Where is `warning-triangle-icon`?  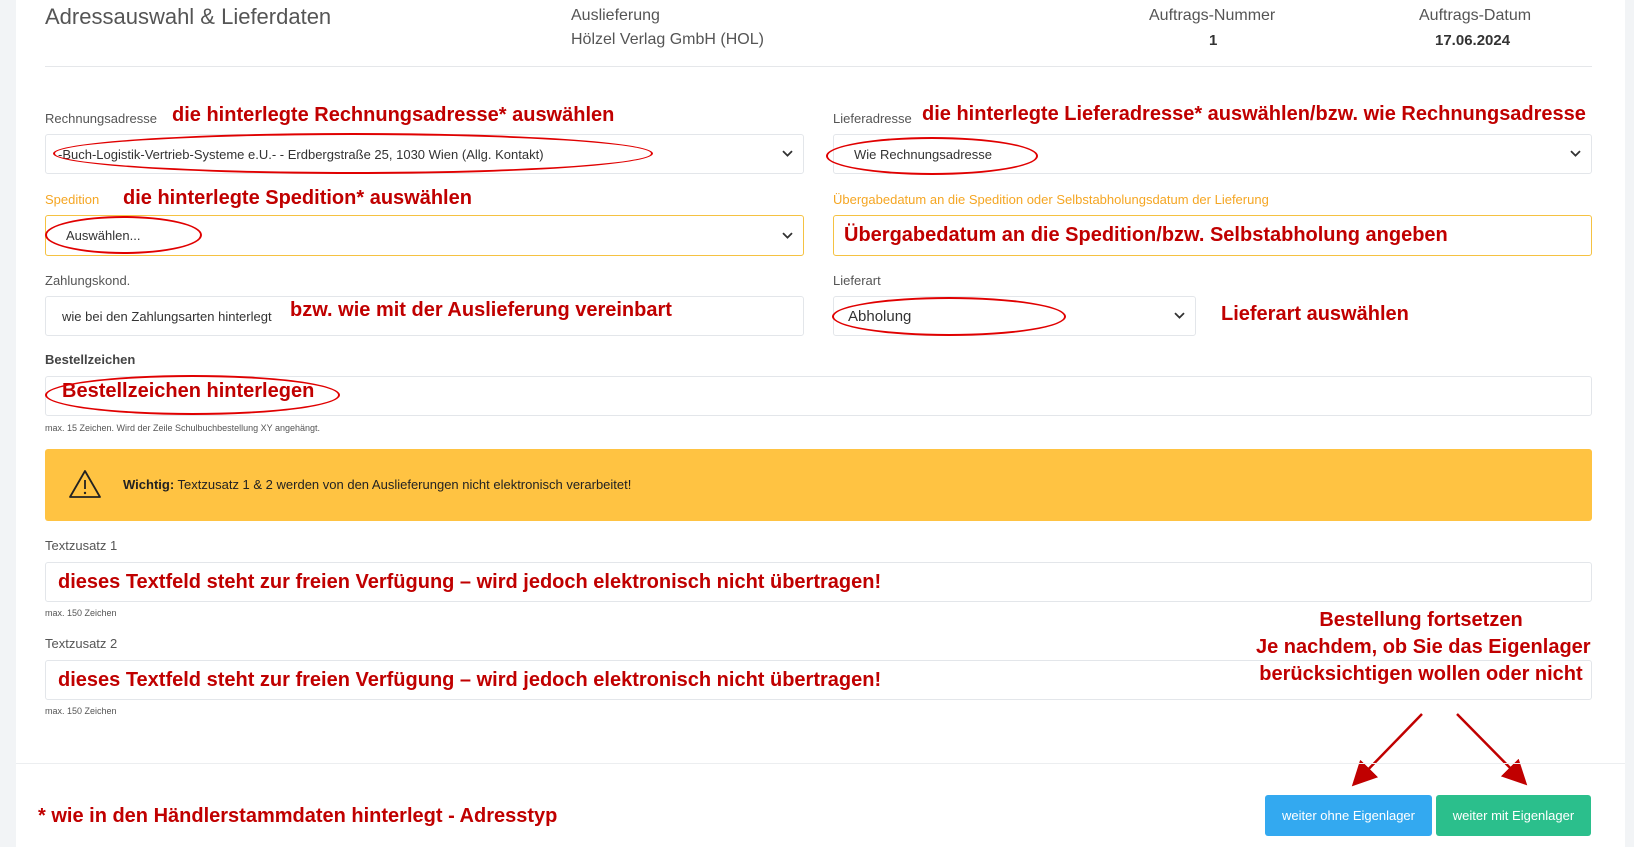
warning-triangle-icon is located at coordinates (85, 484).